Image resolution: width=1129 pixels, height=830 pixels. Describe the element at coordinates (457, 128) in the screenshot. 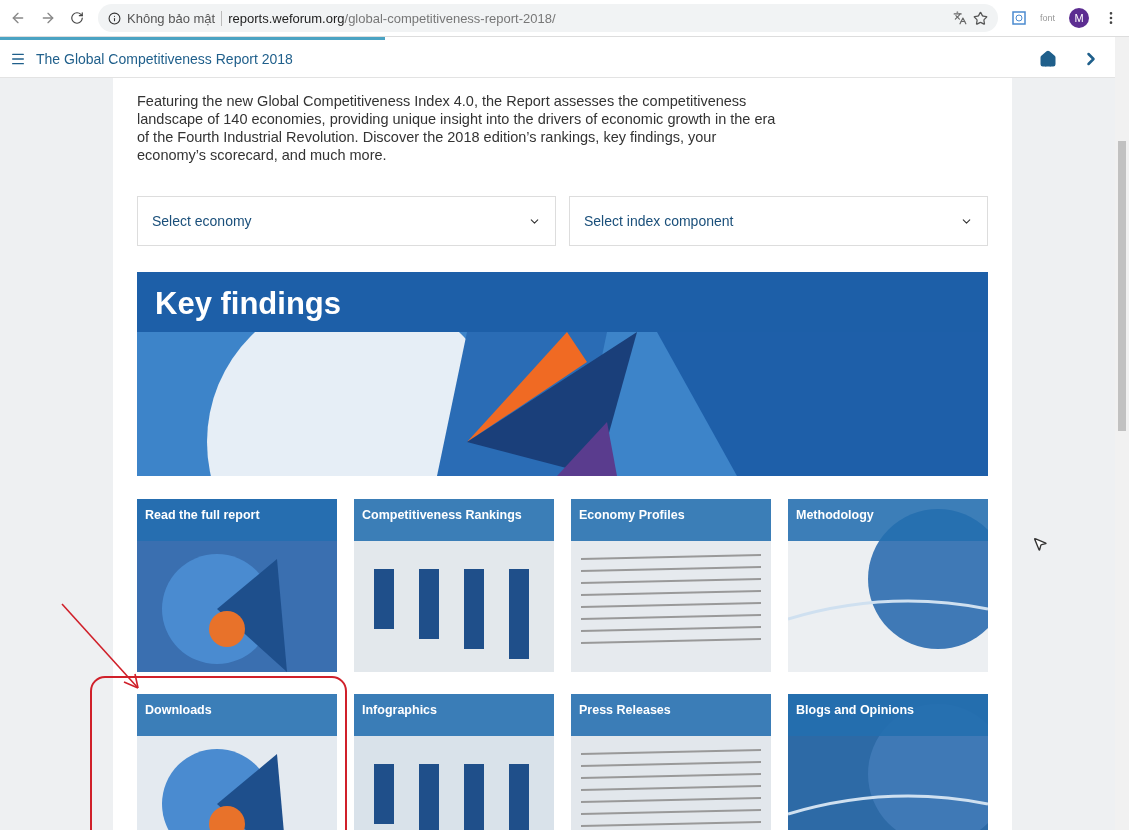

I see `intro-paragraph: Featuring the new Global Competitiveness Index 4.0, the Report assesses the competitiveness landscape of 140 economies, providing unique insight into the drivers of economic growth in the era of the Fourth Industrial Revolution. Discover the 2018 edition’s rankings, key findings, your economy’s scorecard, and much more.` at that location.